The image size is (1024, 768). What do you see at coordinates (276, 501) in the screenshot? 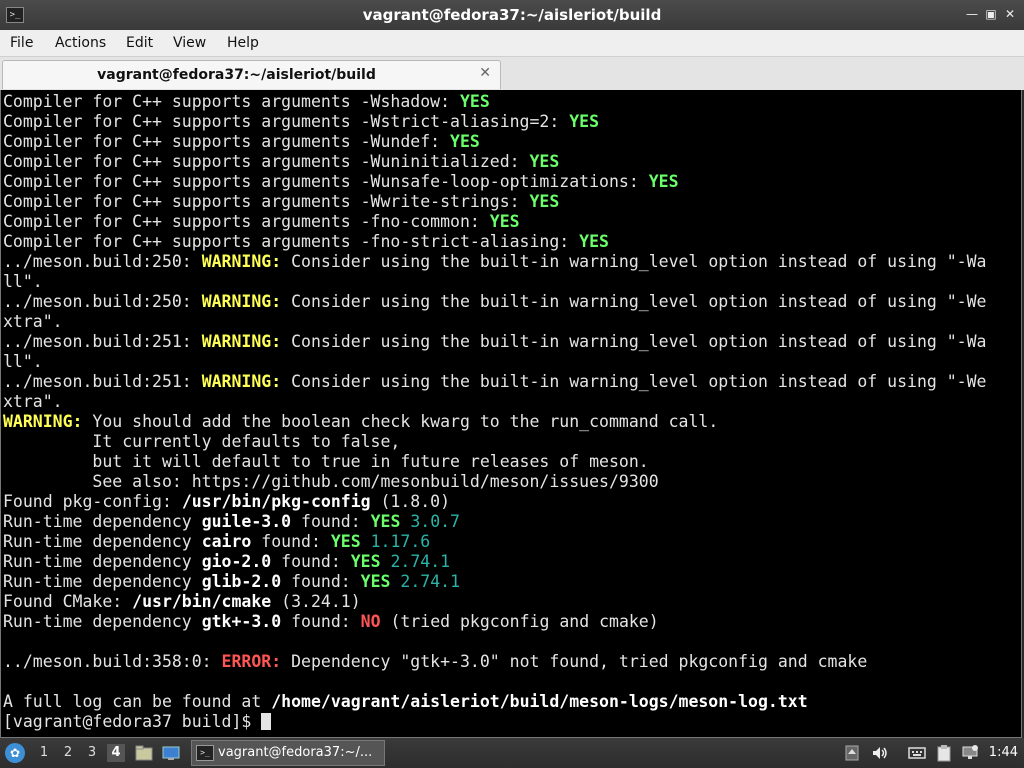
I see `terminal-text-segment: /usr/bin/pkg-config` at bounding box center [276, 501].